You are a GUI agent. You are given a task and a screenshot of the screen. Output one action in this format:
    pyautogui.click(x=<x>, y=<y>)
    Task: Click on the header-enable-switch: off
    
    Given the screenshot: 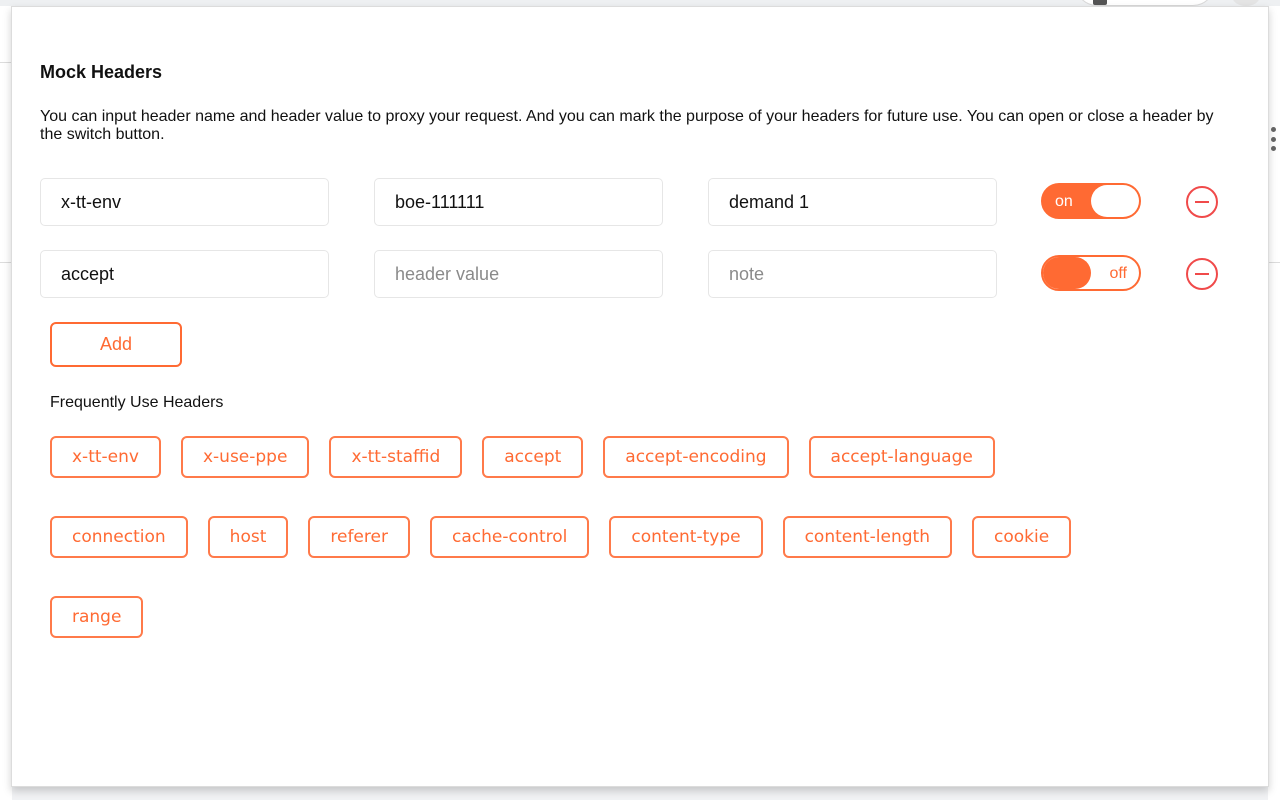 What is the action you would take?
    pyautogui.click(x=1091, y=273)
    